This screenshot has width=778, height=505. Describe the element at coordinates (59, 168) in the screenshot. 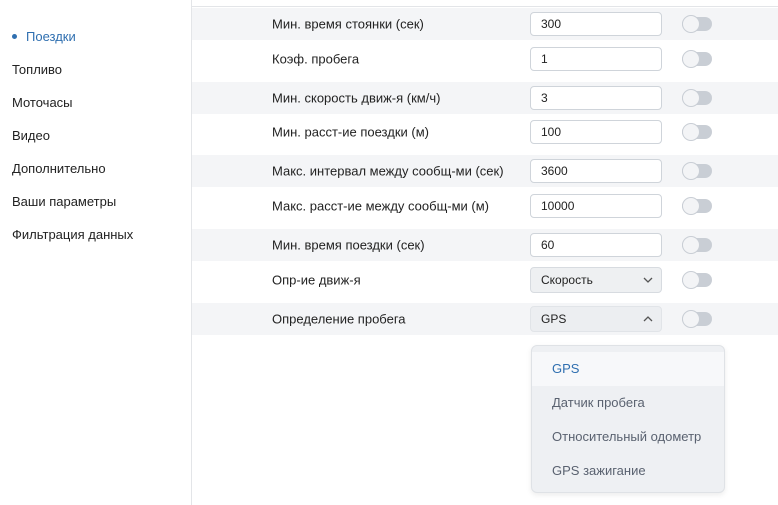

I see `sidebar-item-additional: Дополнительно` at that location.